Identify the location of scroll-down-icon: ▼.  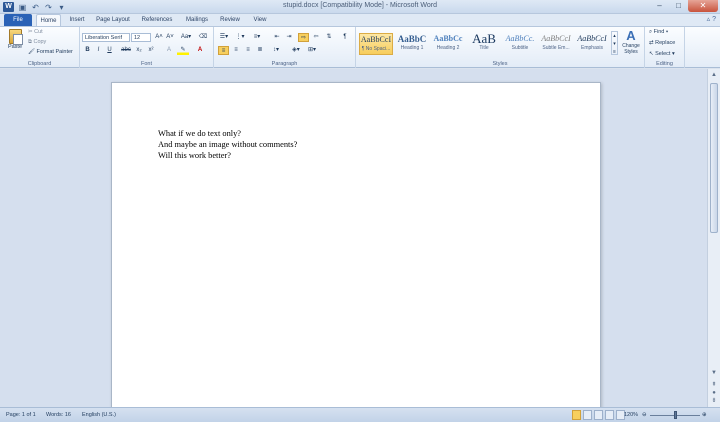
(714, 373).